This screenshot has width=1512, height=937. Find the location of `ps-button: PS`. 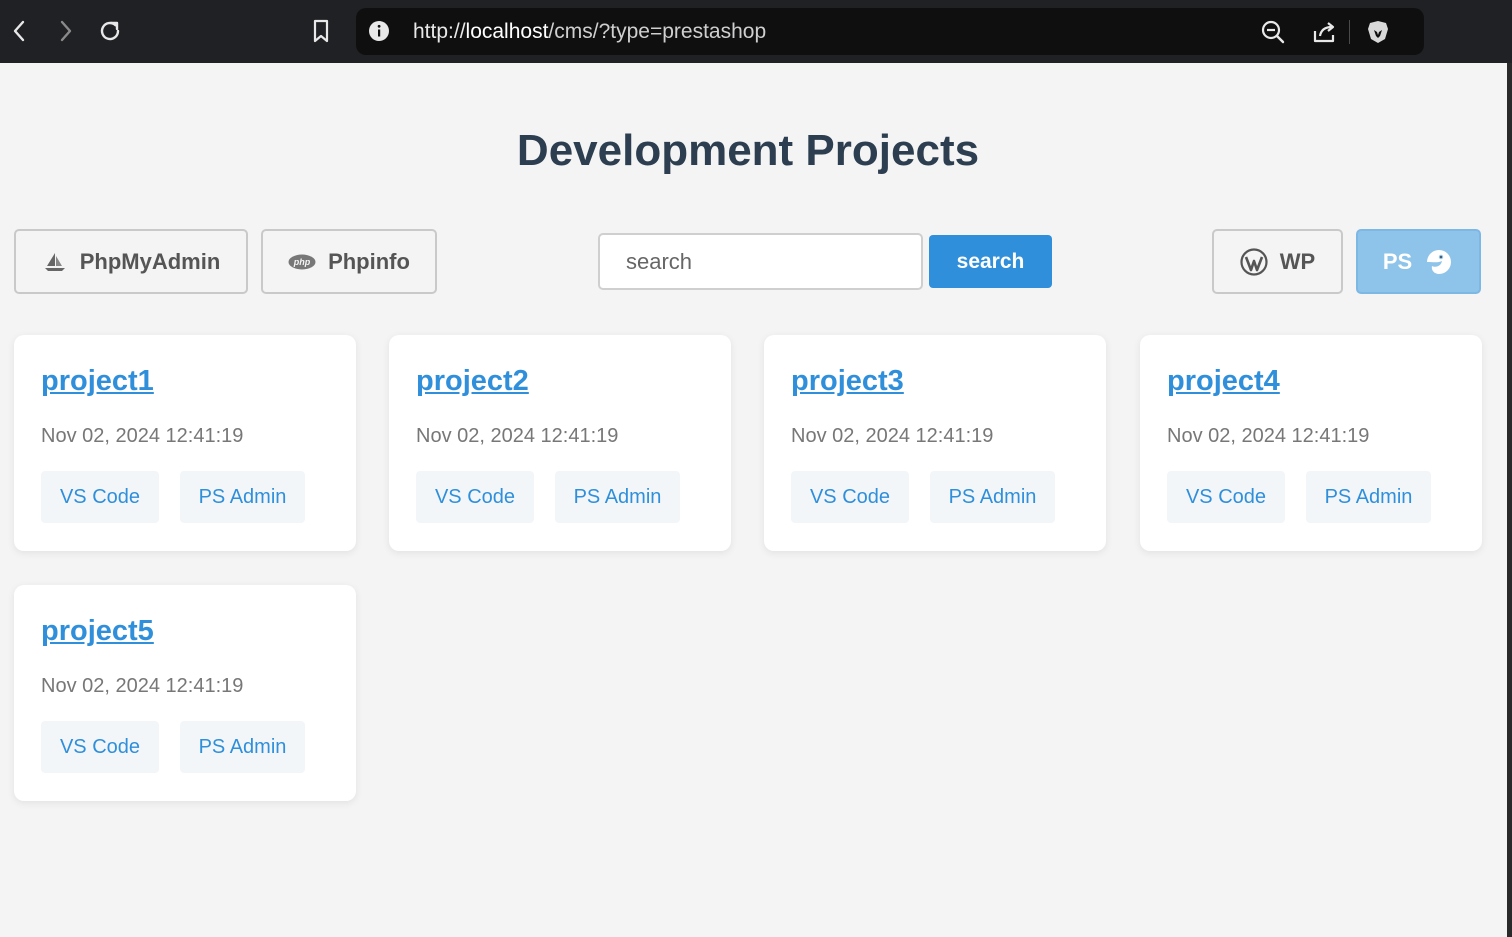

ps-button: PS is located at coordinates (1418, 261).